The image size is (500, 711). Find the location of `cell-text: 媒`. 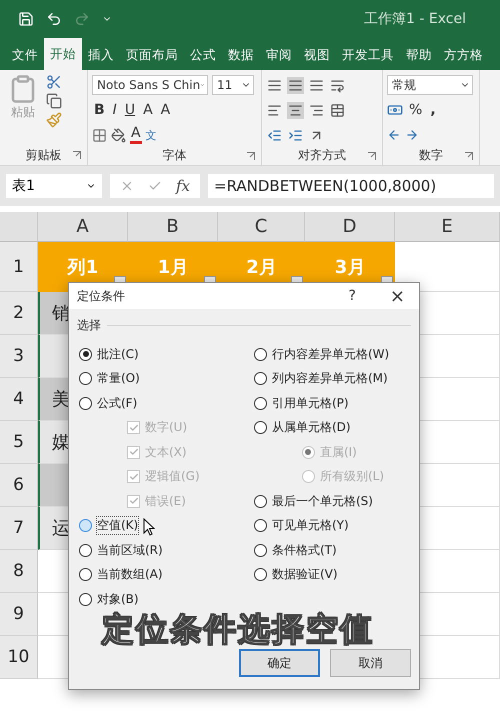

cell-text: 媒 is located at coordinates (61, 442).